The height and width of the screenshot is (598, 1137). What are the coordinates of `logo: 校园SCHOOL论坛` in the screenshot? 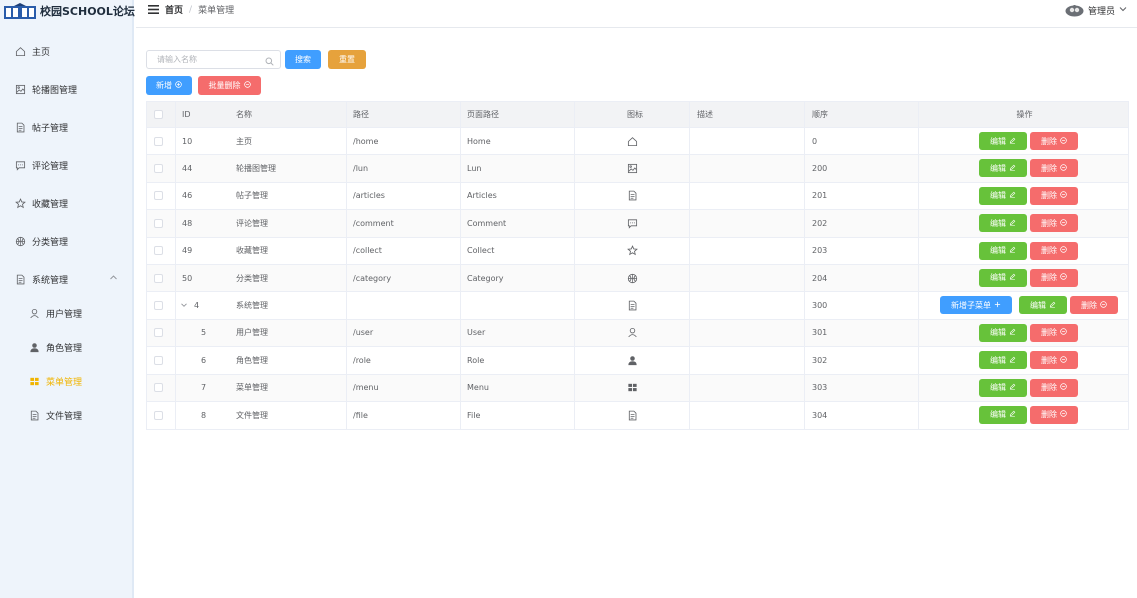 It's located at (67, 11).